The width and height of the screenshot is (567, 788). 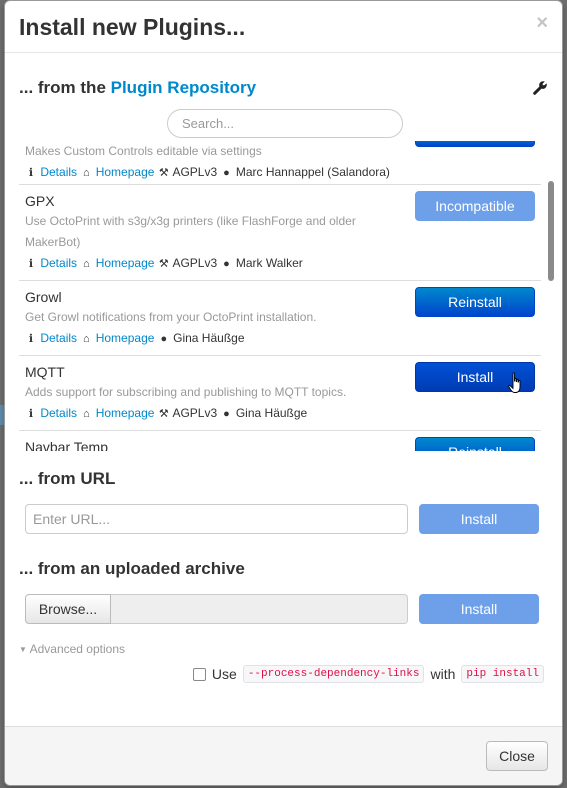 I want to click on command-code: pip install, so click(x=502, y=674).